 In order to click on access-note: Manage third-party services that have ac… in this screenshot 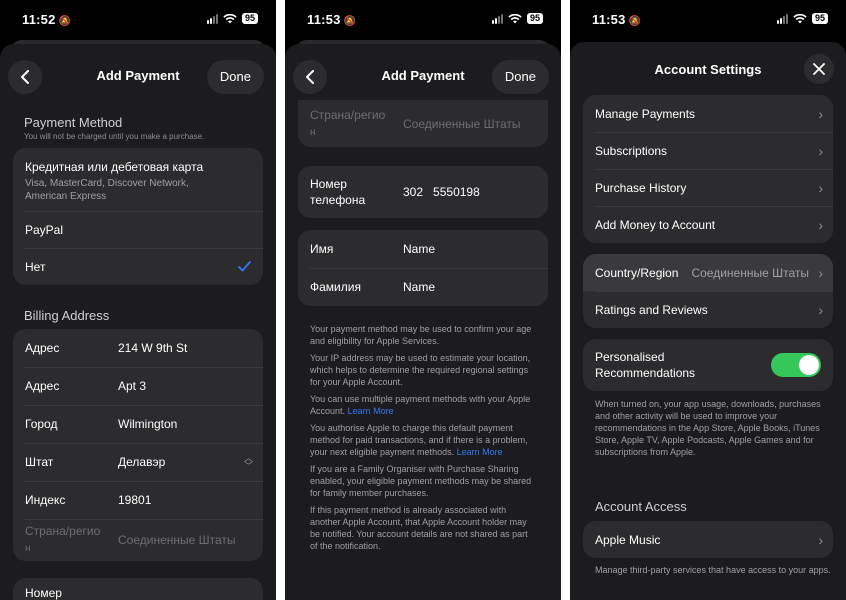, I will do `click(713, 570)`.